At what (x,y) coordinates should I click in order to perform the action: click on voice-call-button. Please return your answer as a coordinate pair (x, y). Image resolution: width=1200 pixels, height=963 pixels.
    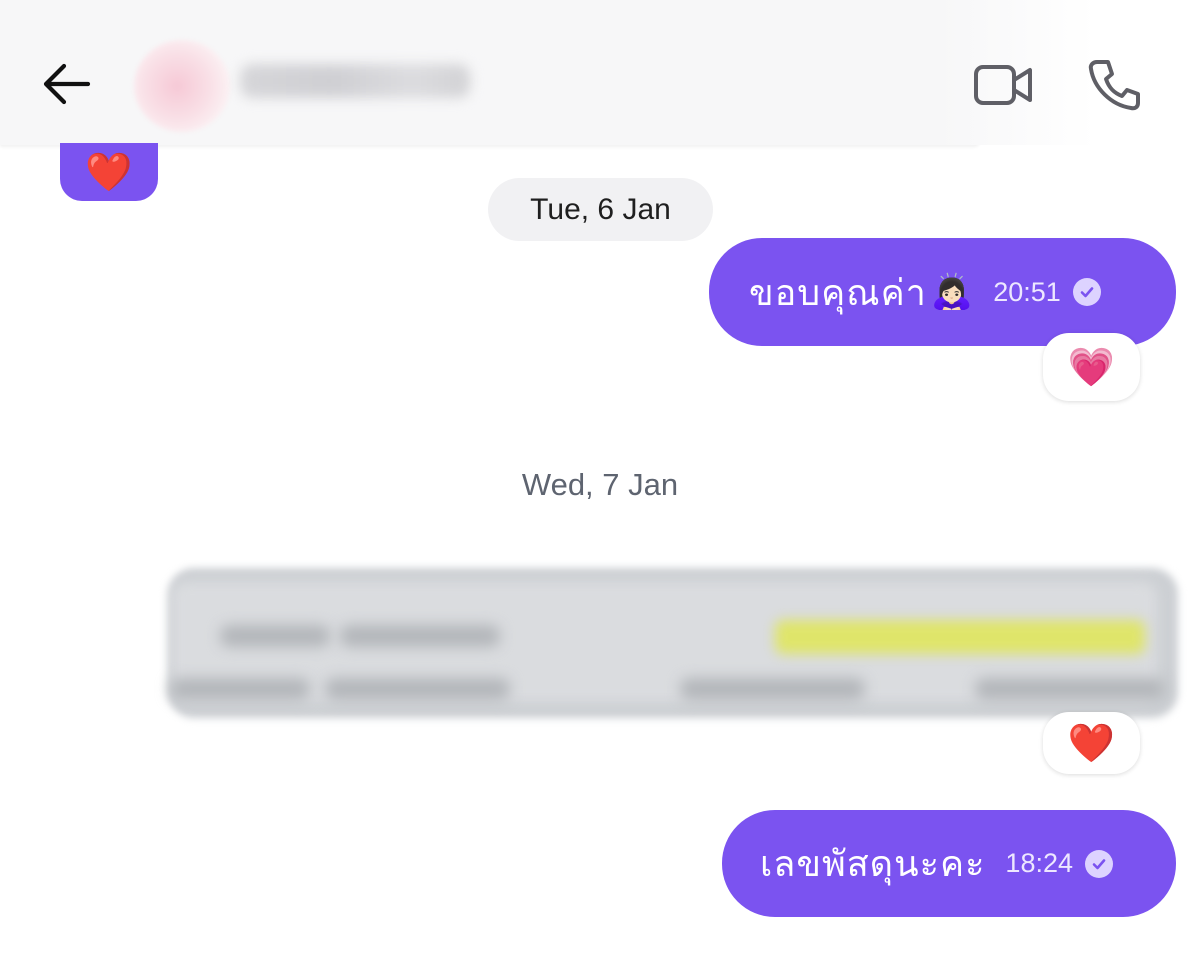
    Looking at the image, I should click on (1114, 85).